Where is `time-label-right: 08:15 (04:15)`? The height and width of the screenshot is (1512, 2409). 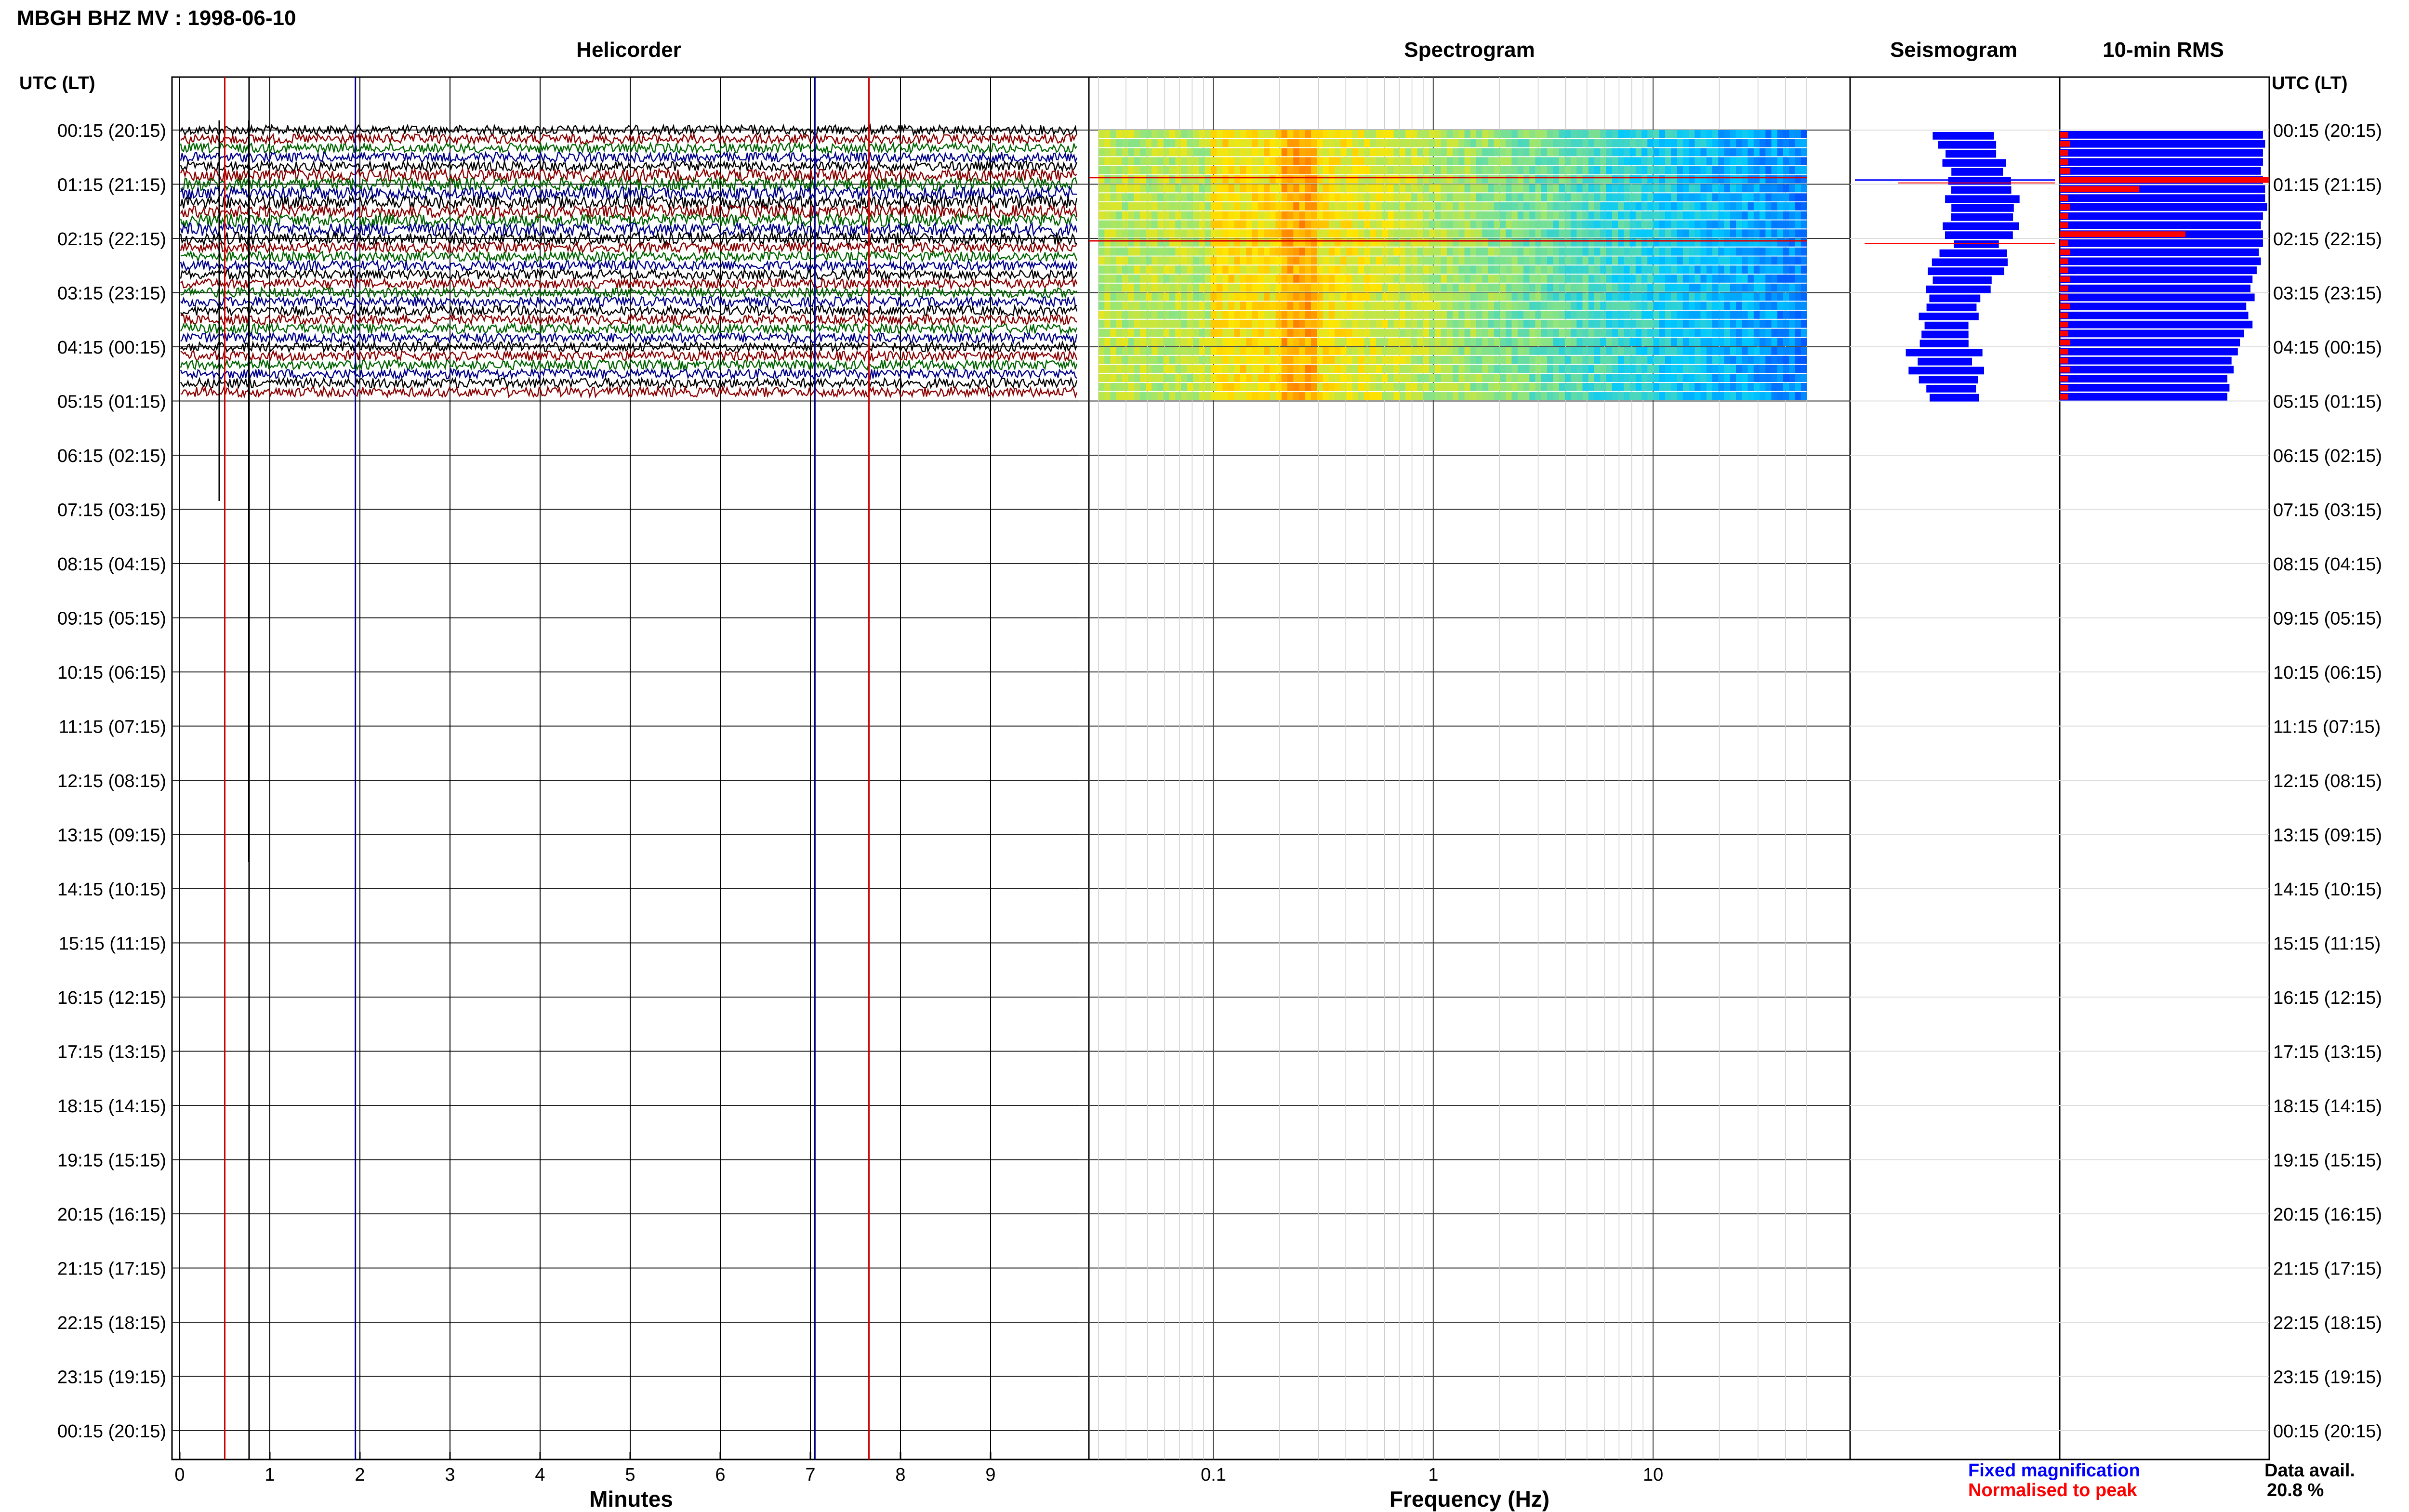
time-label-right: 08:15 (04:15) is located at coordinates (2327, 564).